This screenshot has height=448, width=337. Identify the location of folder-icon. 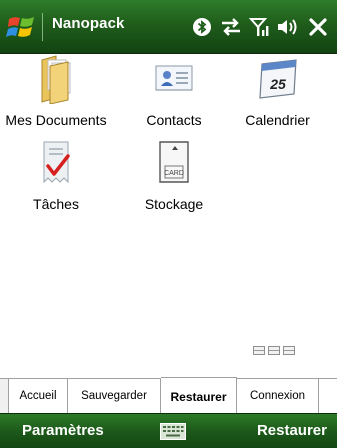
(56, 79).